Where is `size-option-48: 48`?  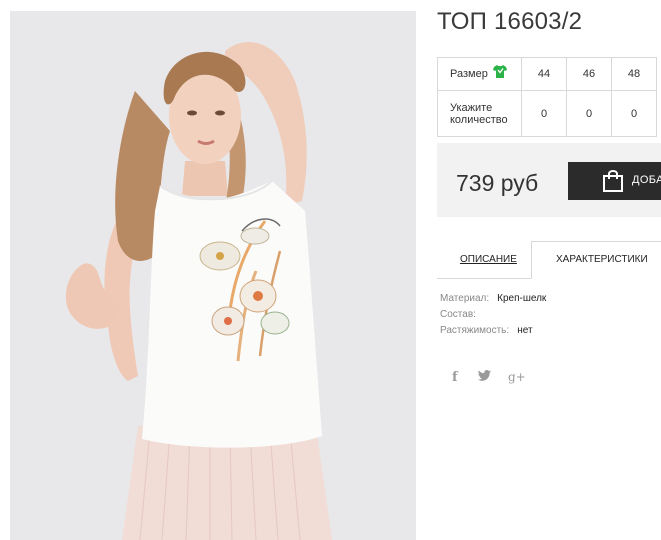
size-option-48: 48 is located at coordinates (634, 74).